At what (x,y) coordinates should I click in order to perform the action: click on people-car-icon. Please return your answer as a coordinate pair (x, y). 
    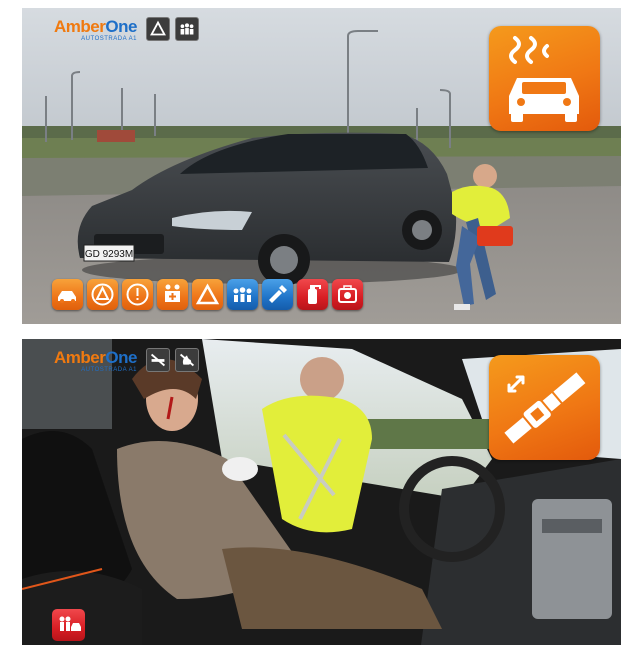
    Looking at the image, I should click on (70, 623).